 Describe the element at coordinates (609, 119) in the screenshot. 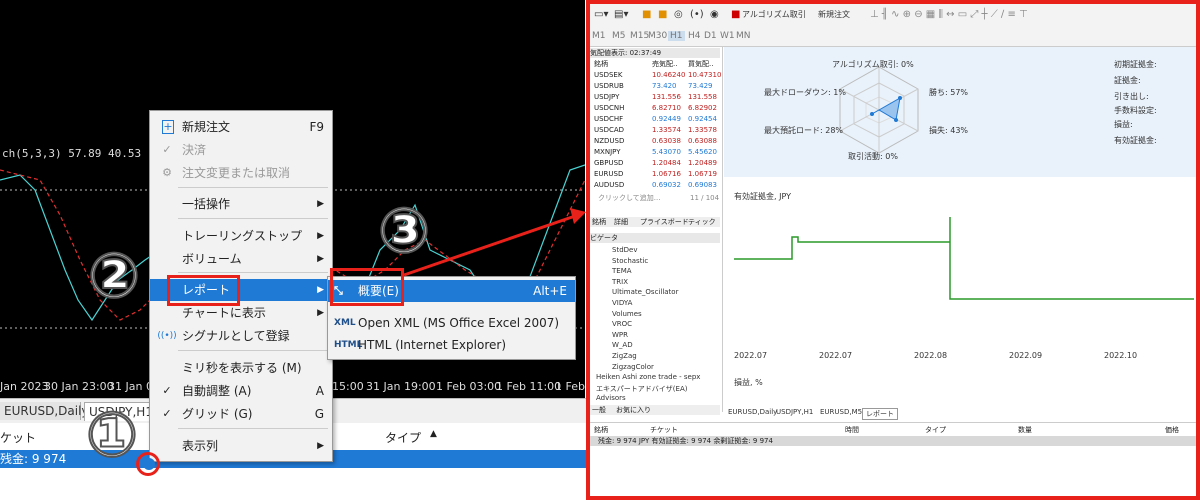

I see `symbol-name: USDCHF` at that location.